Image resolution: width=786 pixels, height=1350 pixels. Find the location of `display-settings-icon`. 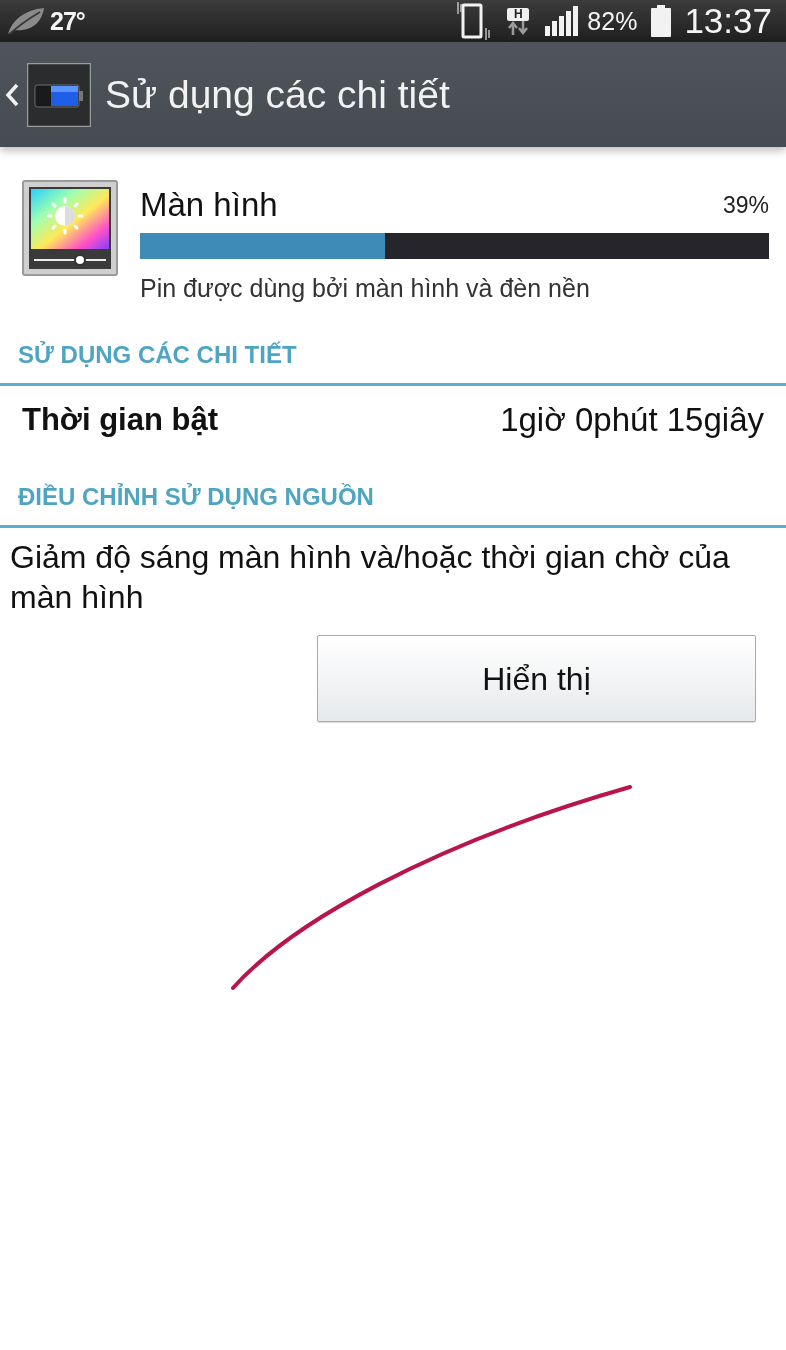

display-settings-icon is located at coordinates (70, 228).